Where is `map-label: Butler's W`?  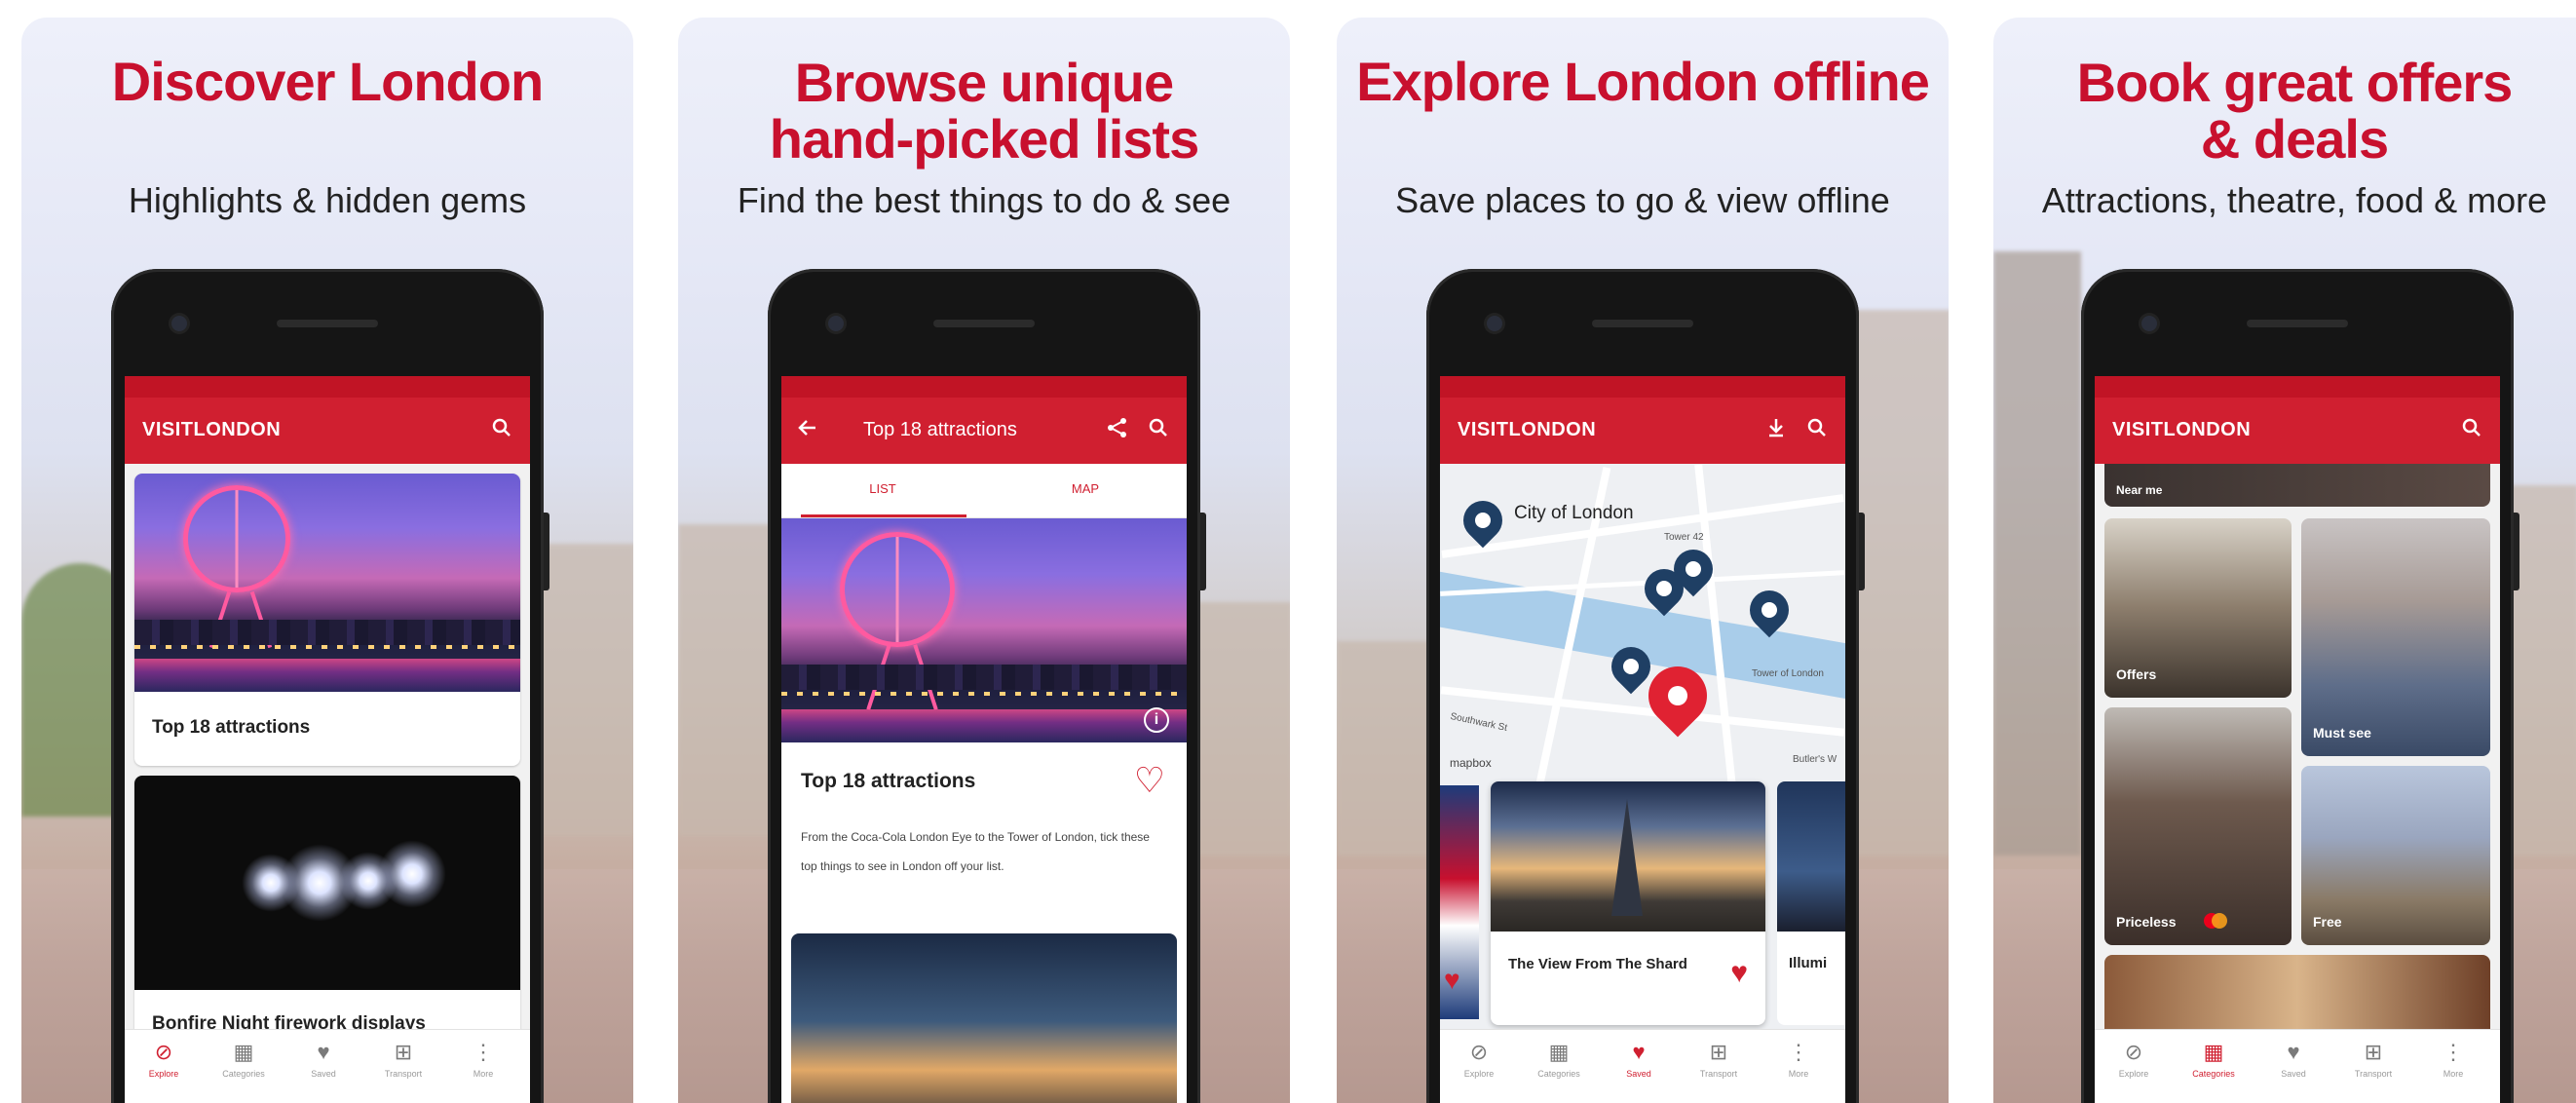
map-label: Butler's W is located at coordinates (1815, 760).